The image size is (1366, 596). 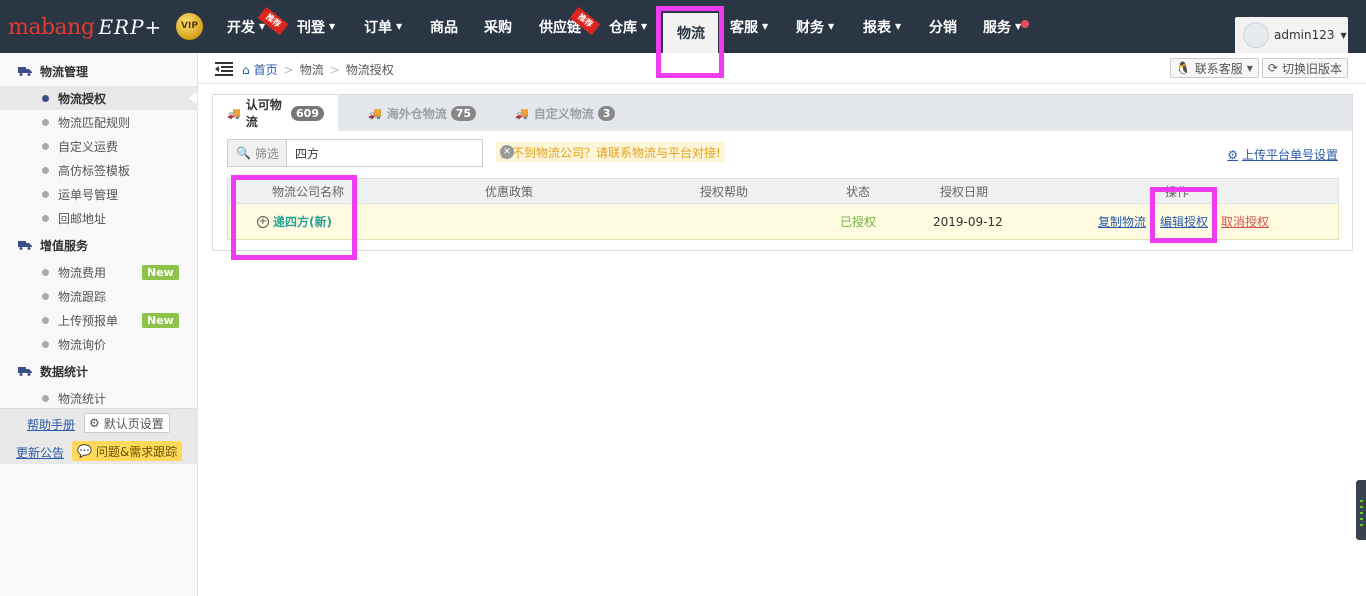 I want to click on sidebar-group-statistics: 数据统计, so click(x=98, y=371).